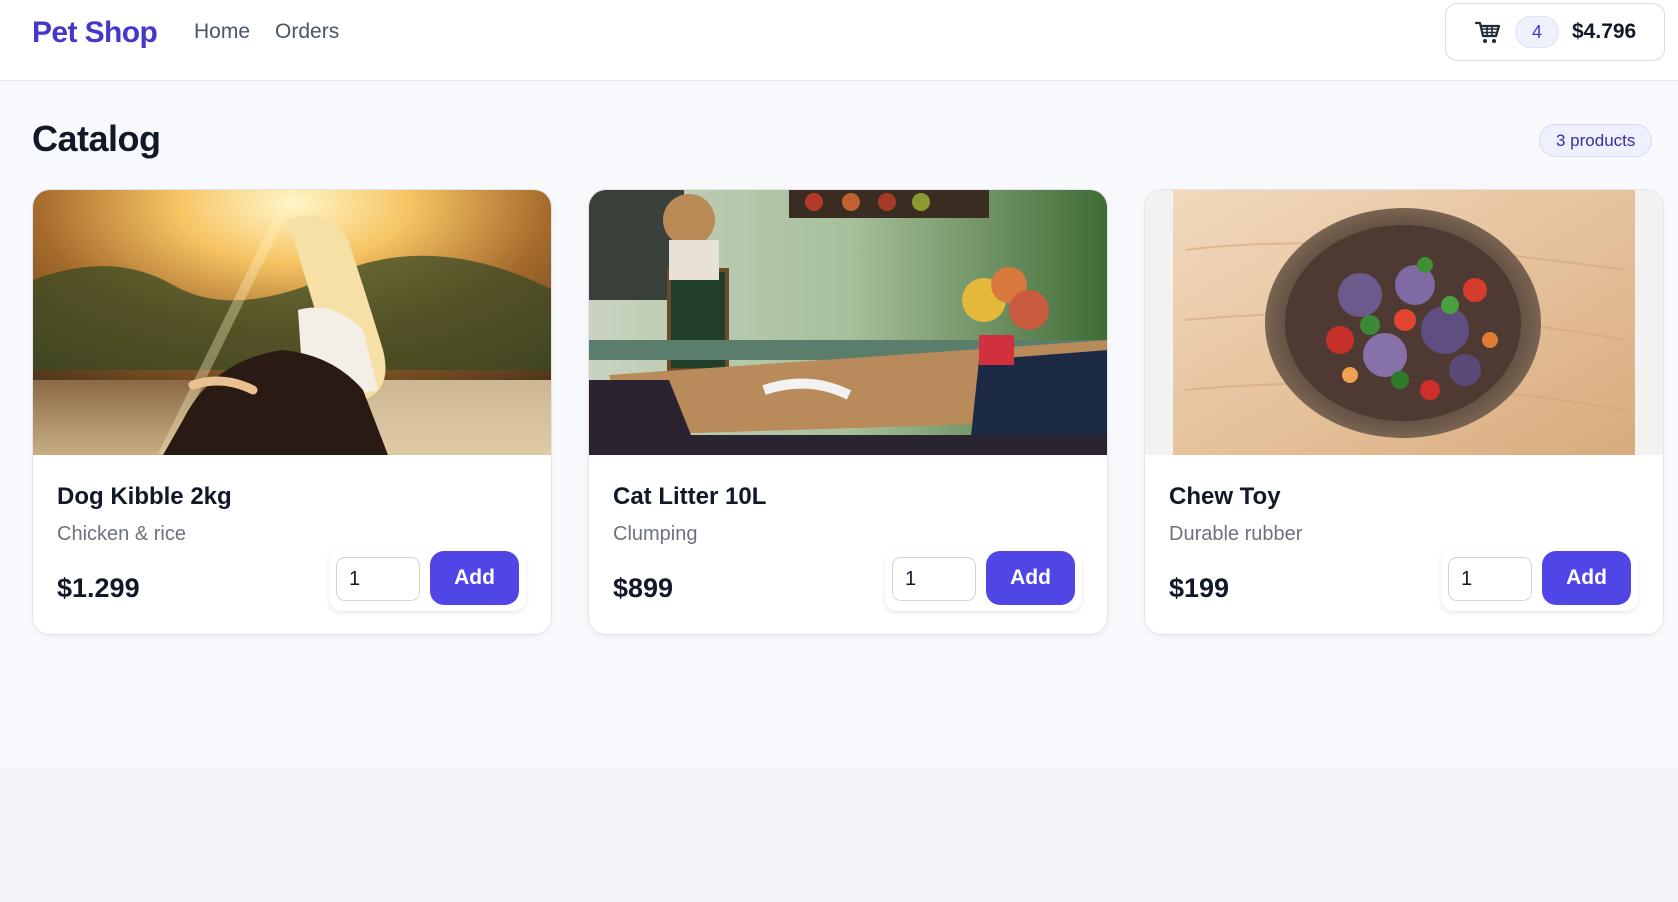 This screenshot has width=1678, height=902. Describe the element at coordinates (307, 32) in the screenshot. I see `nav-link-orders: Orders` at that location.